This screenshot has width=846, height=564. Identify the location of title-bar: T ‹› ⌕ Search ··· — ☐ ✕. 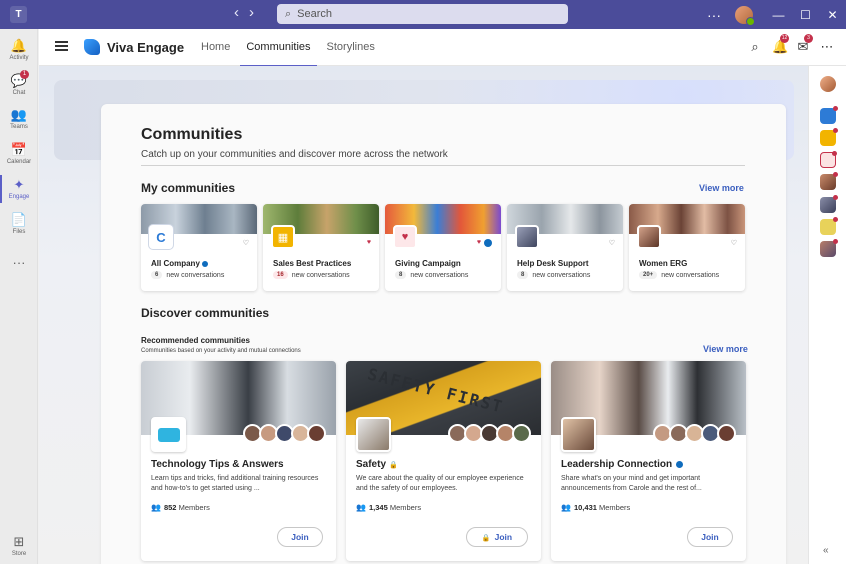
(423, 14).